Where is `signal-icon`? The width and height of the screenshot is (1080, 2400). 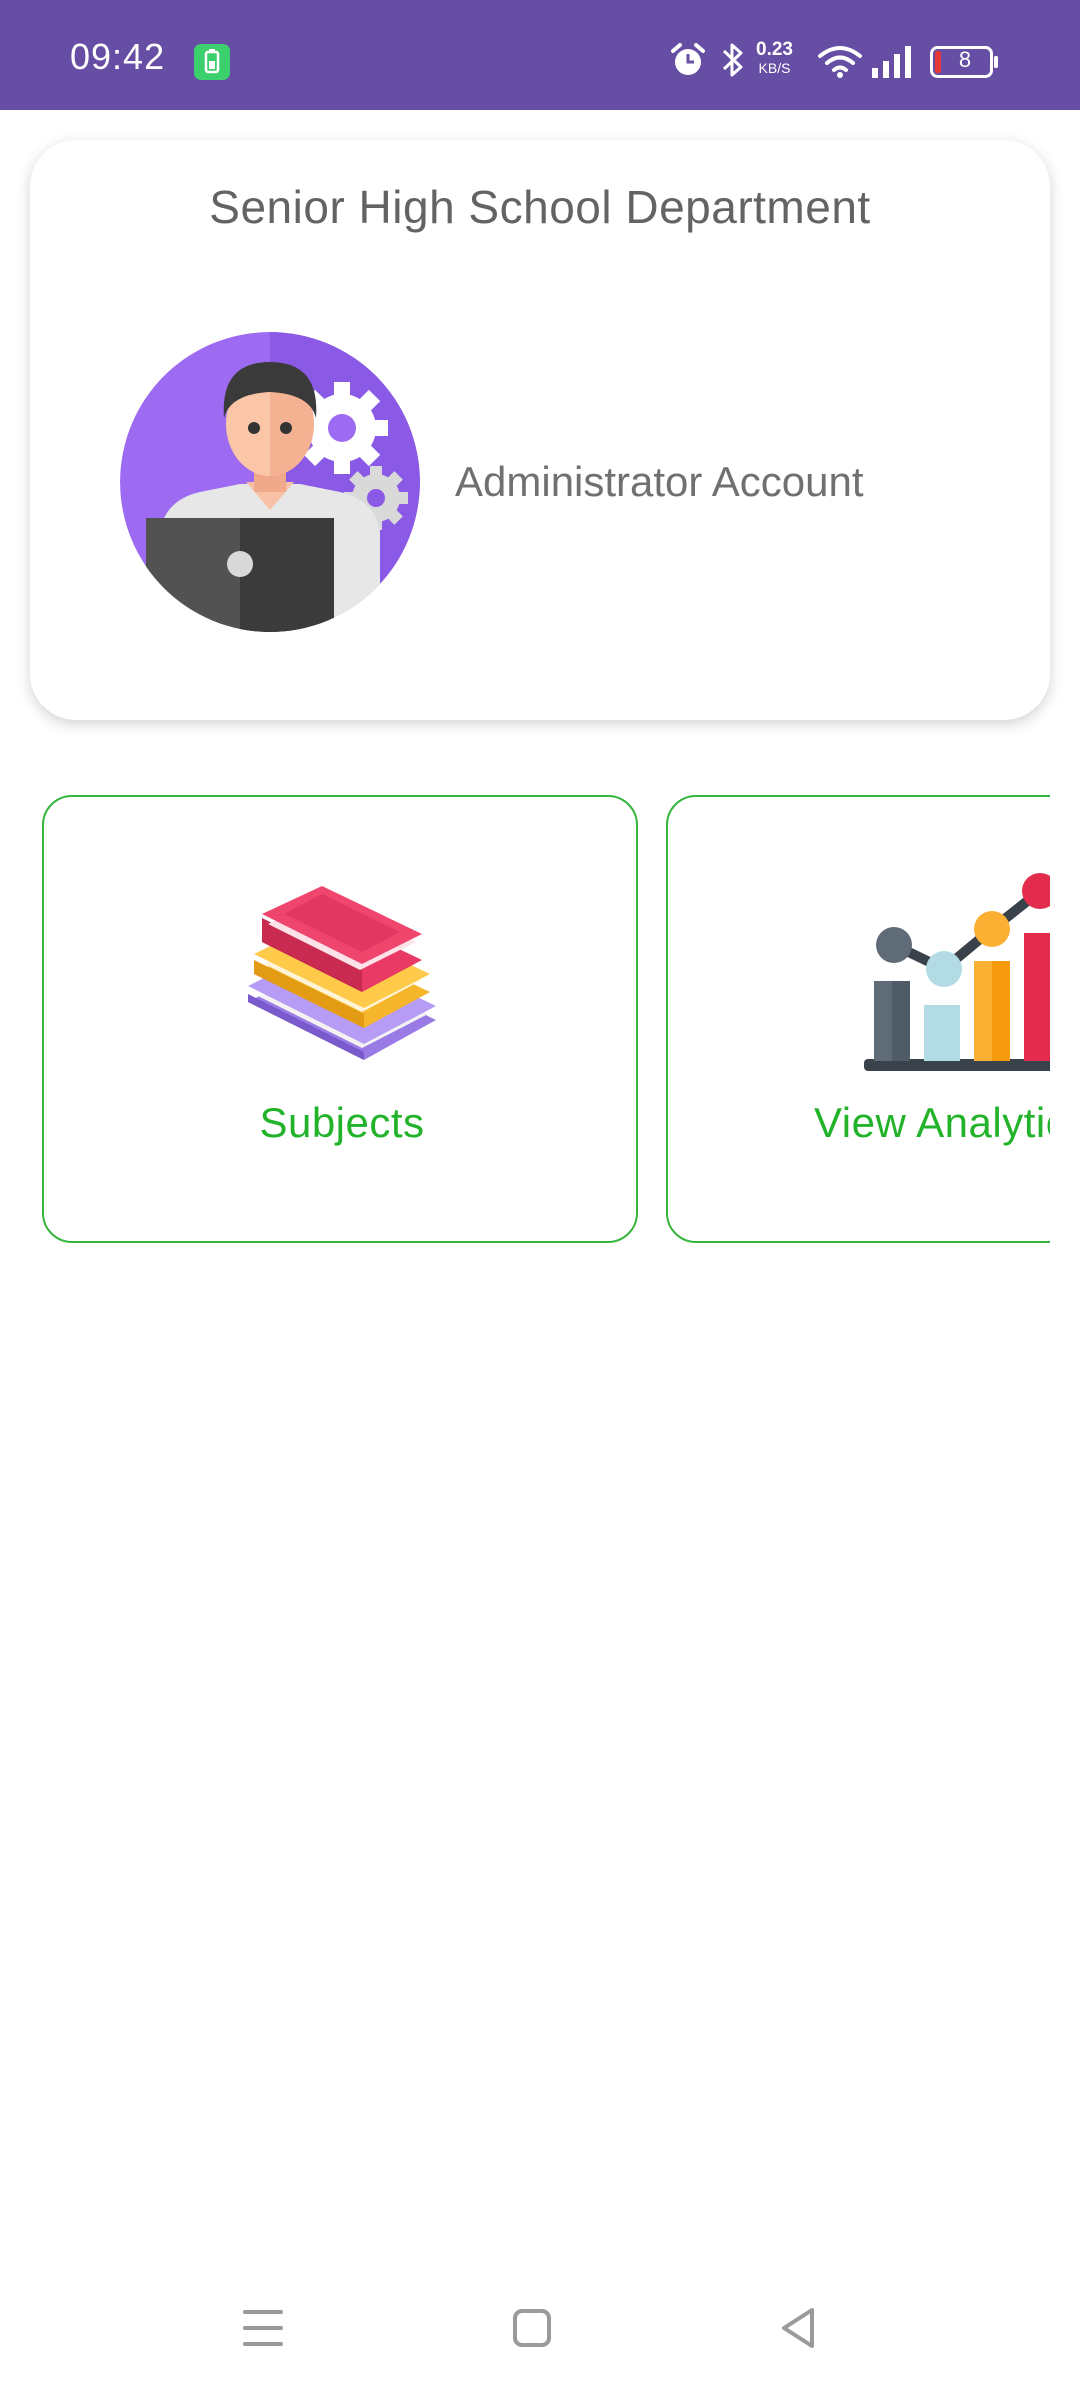
signal-icon is located at coordinates (891, 62).